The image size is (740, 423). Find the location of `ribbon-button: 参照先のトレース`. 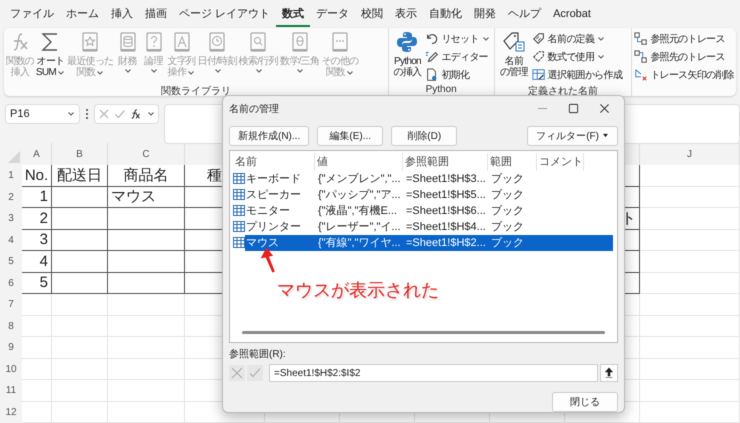

ribbon-button: 参照先のトレース is located at coordinates (684, 57).